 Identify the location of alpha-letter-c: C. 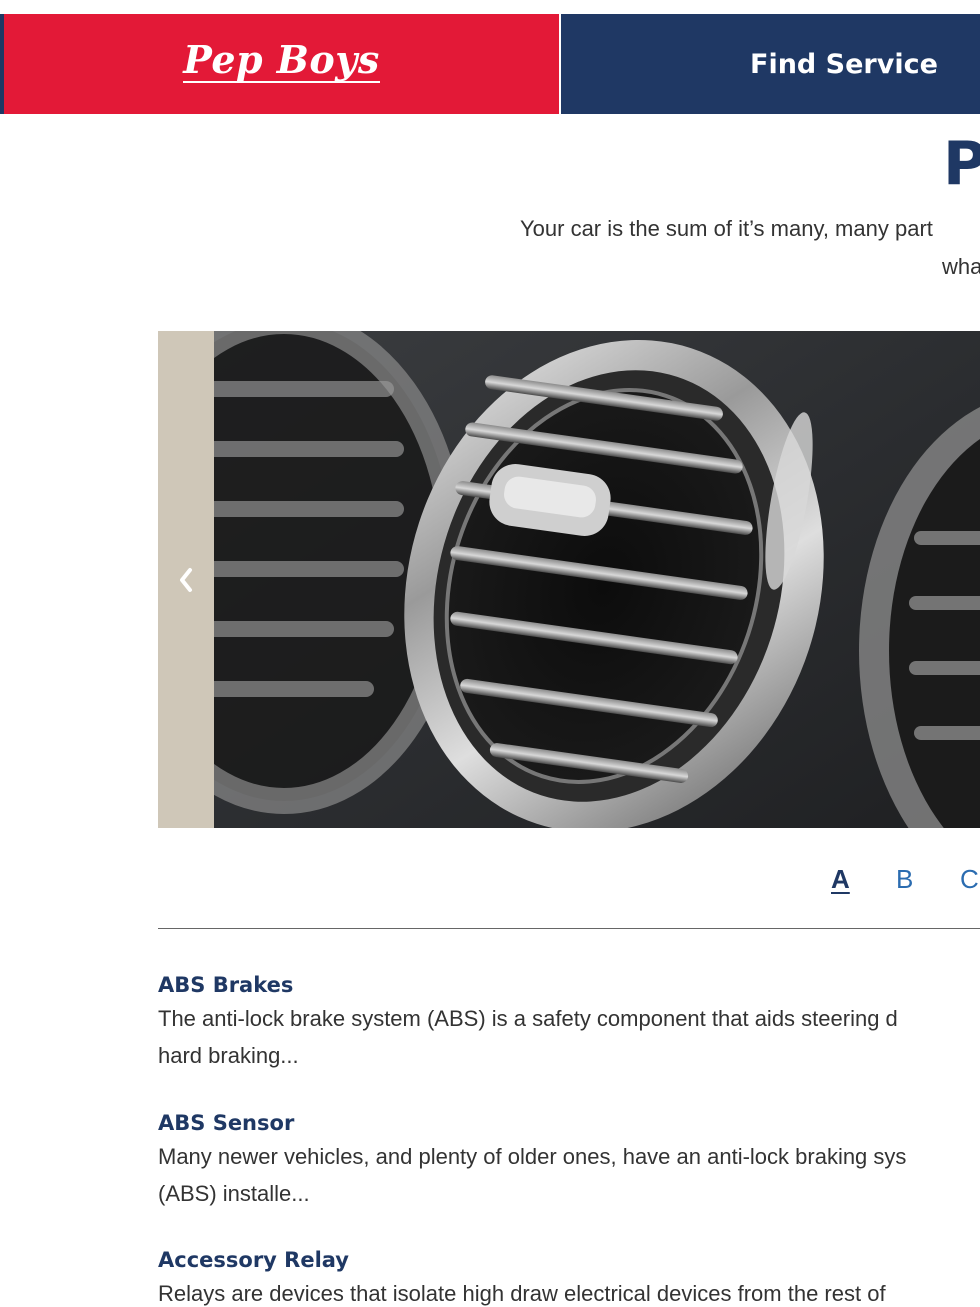
(969, 879).